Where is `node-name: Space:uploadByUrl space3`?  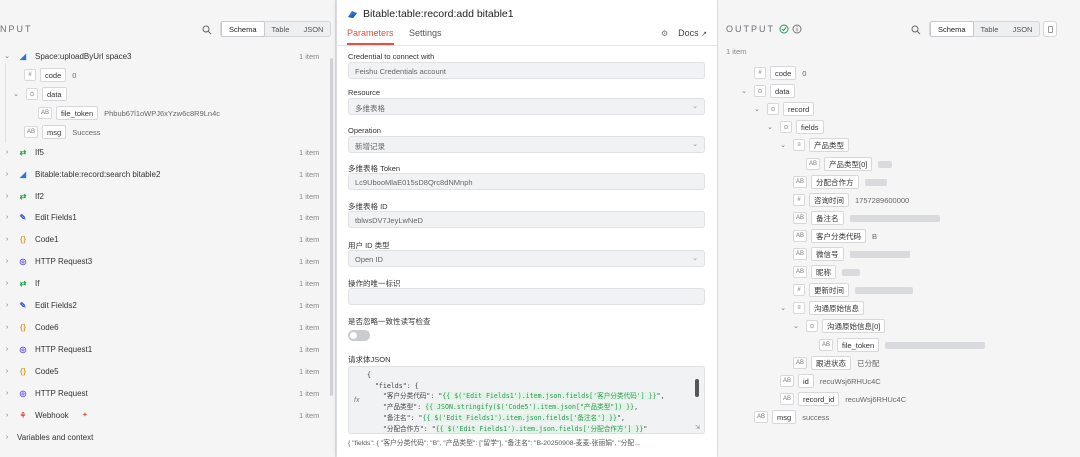 node-name: Space:uploadByUrl space3 is located at coordinates (83, 56).